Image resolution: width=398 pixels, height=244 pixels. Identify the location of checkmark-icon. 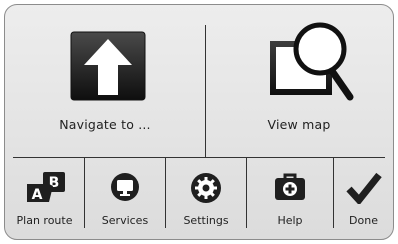
(363, 188).